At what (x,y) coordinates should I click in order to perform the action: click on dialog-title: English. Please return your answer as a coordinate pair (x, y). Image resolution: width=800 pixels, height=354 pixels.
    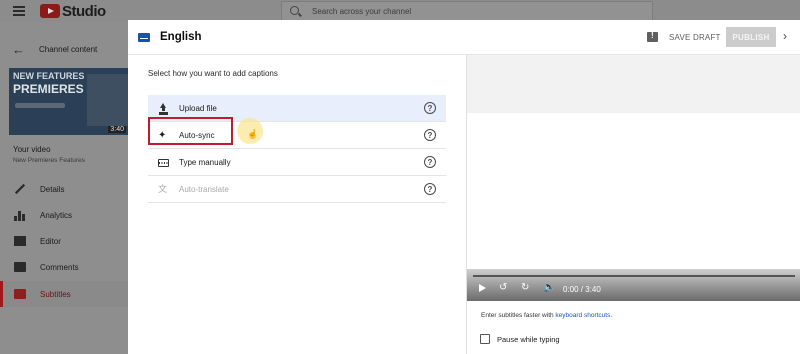
    Looking at the image, I should click on (181, 37).